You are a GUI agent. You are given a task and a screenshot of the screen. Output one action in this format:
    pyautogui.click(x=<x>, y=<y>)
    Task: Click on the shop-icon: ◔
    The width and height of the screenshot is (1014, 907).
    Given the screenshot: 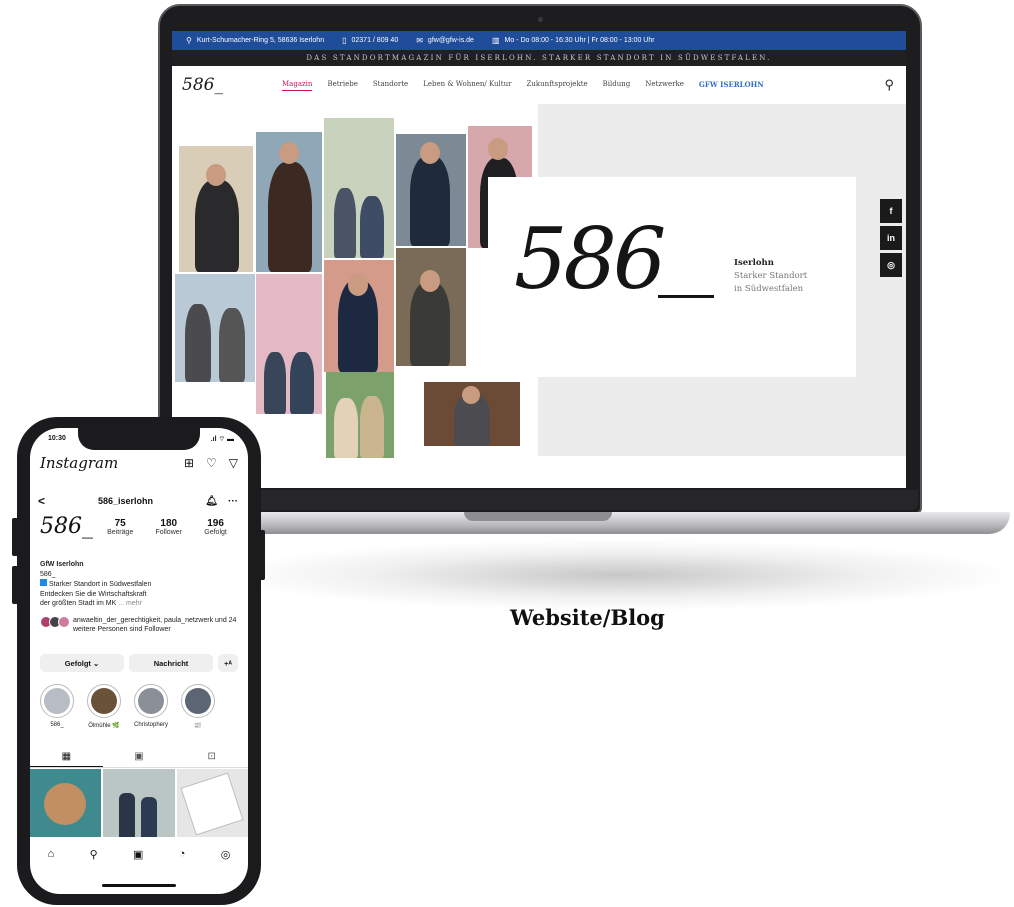 What is the action you would take?
    pyautogui.click(x=182, y=854)
    